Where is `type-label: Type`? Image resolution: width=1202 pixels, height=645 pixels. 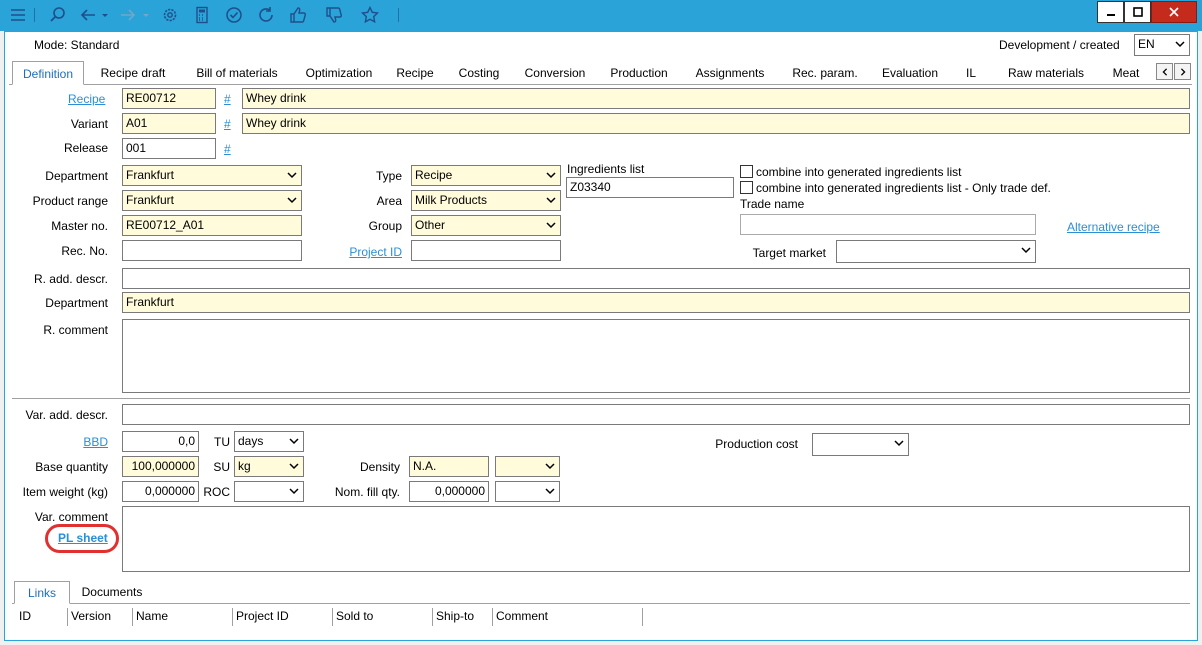 type-label: Type is located at coordinates (388, 176).